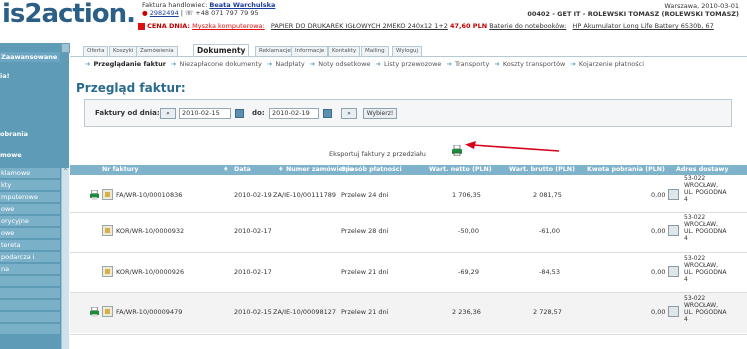 The height and width of the screenshot is (349, 747). I want to click on sidebar-item: klamowe, so click(30, 173).